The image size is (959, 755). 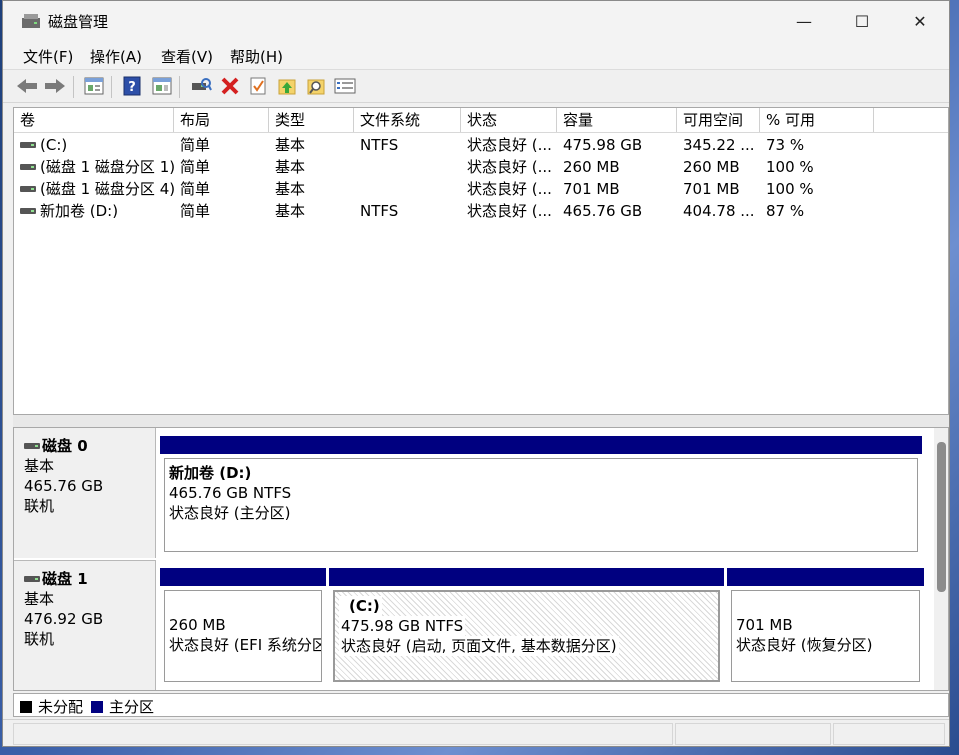 What do you see at coordinates (402, 626) in the screenshot?
I see `partition-size: 475.98 GB NTFS` at bounding box center [402, 626].